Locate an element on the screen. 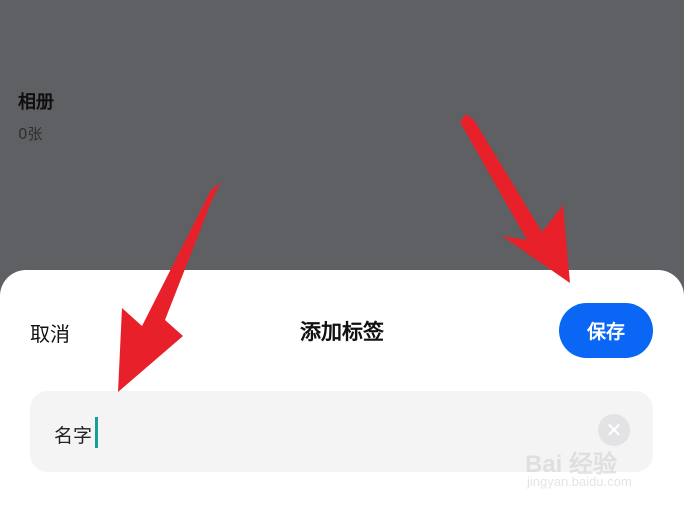  save-button: 保存 is located at coordinates (606, 330).